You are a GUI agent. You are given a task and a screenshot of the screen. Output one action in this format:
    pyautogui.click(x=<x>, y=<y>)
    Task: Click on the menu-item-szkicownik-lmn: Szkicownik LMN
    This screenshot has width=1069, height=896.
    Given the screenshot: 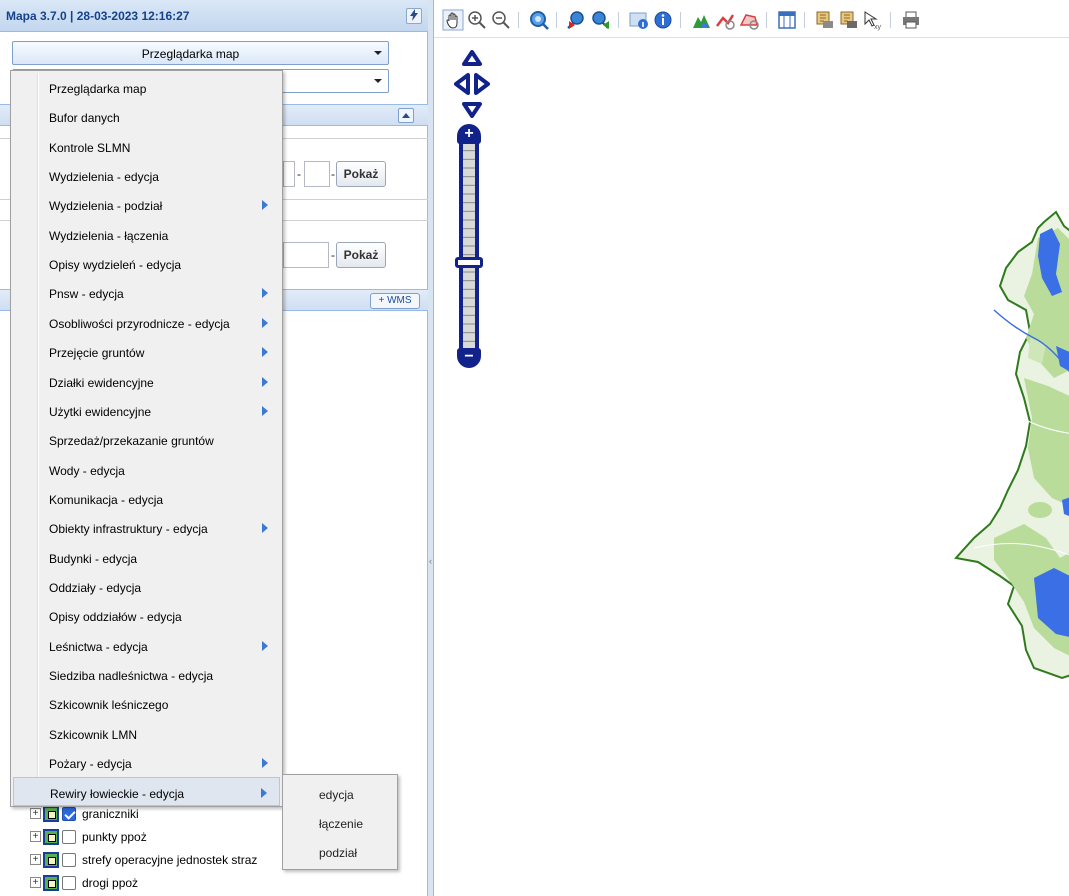 What is the action you would take?
    pyautogui.click(x=146, y=733)
    